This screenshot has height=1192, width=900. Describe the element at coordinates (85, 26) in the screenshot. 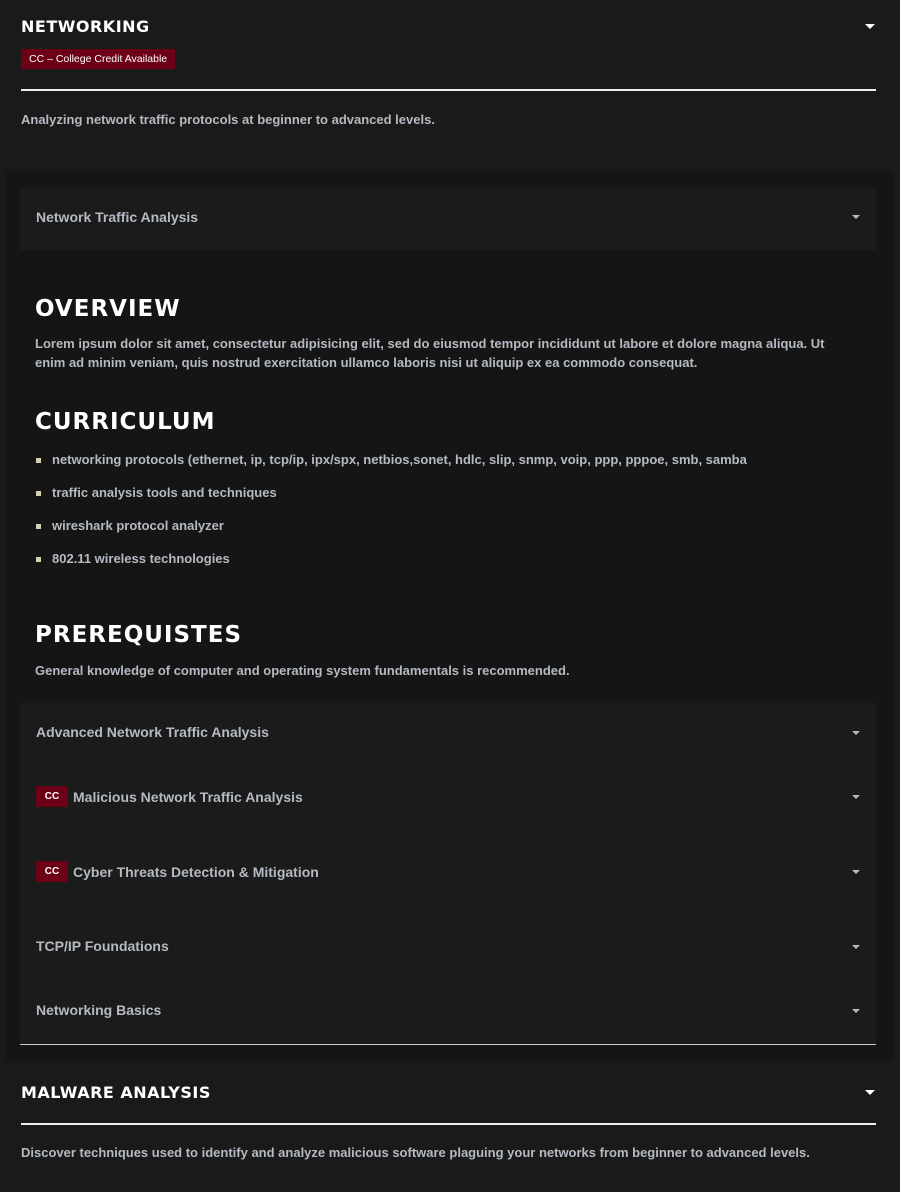

I see `networking-section-title: NETWORKING` at that location.